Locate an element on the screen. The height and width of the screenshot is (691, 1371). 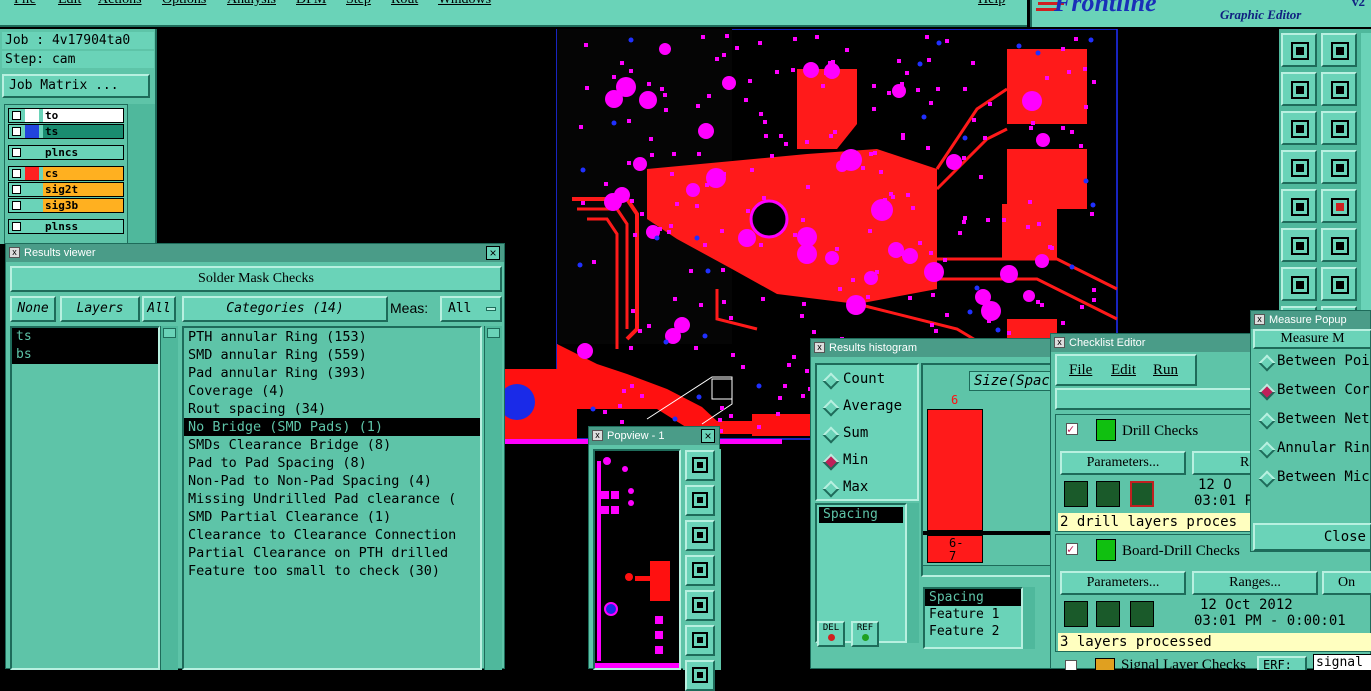
layer-list-scrollbar is located at coordinates (169, 498).